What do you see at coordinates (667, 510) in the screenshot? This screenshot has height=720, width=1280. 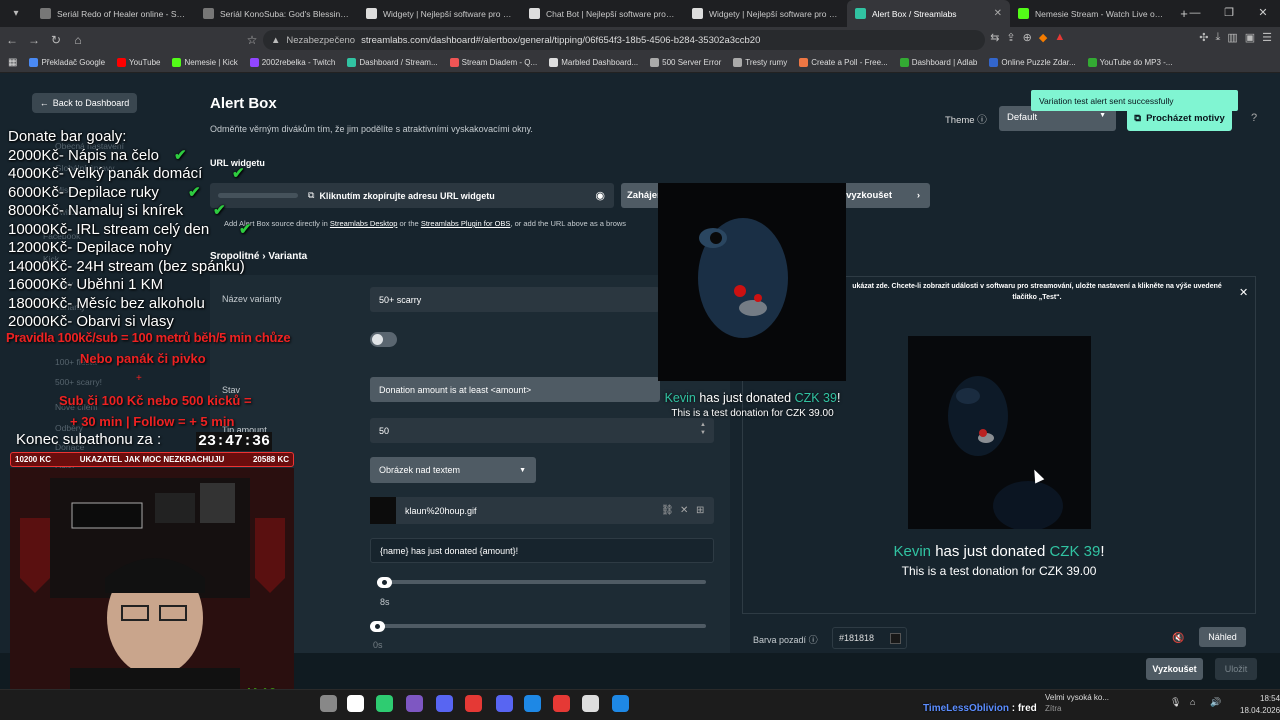 I see `link-icon: ⛓` at bounding box center [667, 510].